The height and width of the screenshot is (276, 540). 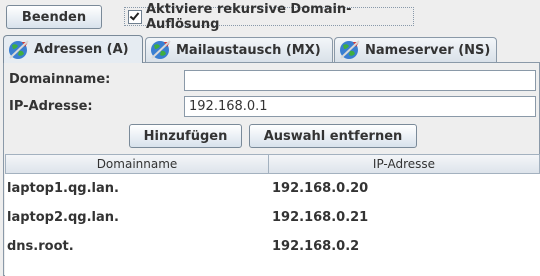 I want to click on tab-mail-exchange-label: Mailaustausch (MX), so click(x=248, y=50).